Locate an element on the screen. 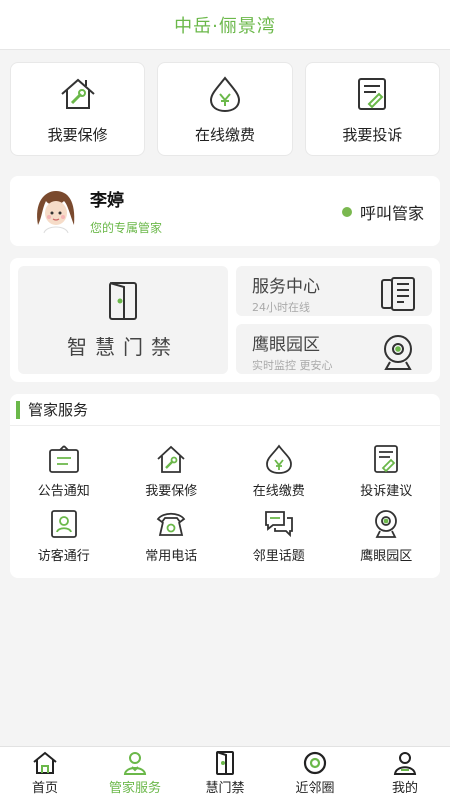 The image size is (450, 800). smart-door-button: 智慧门禁 is located at coordinates (123, 320).